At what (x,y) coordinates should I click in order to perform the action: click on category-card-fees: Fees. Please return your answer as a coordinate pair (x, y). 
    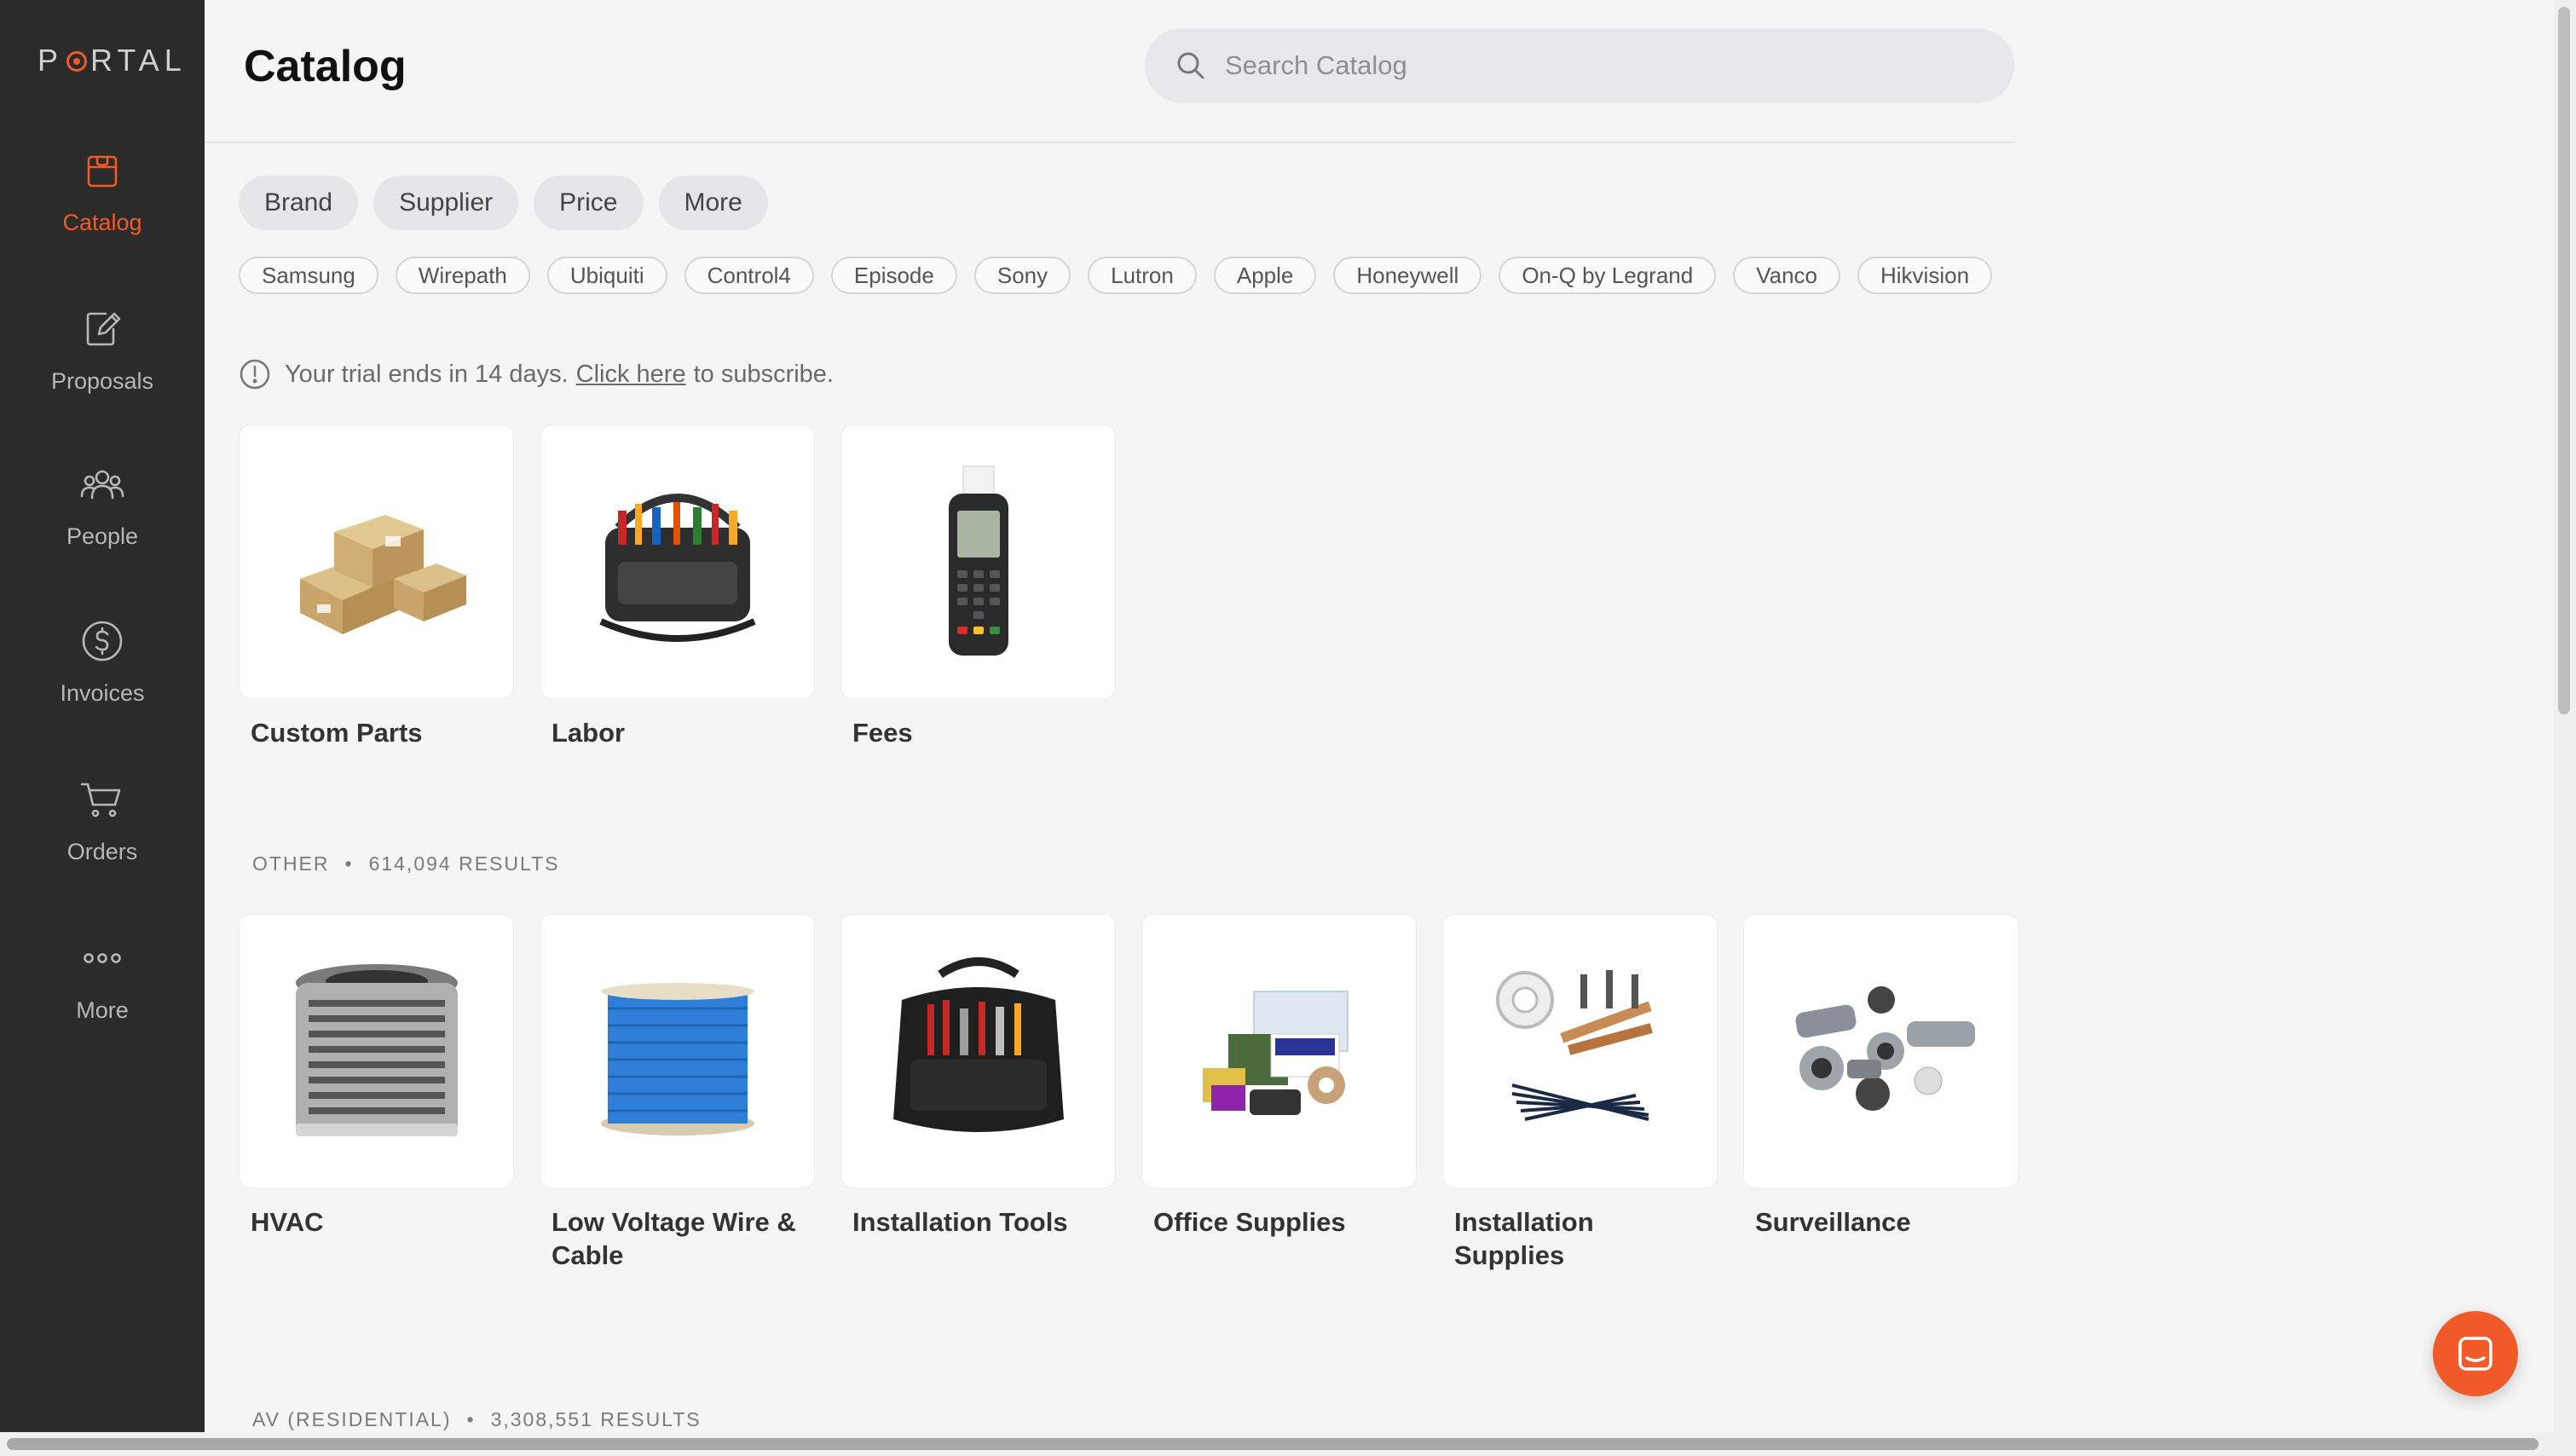
    Looking at the image, I should click on (978, 587).